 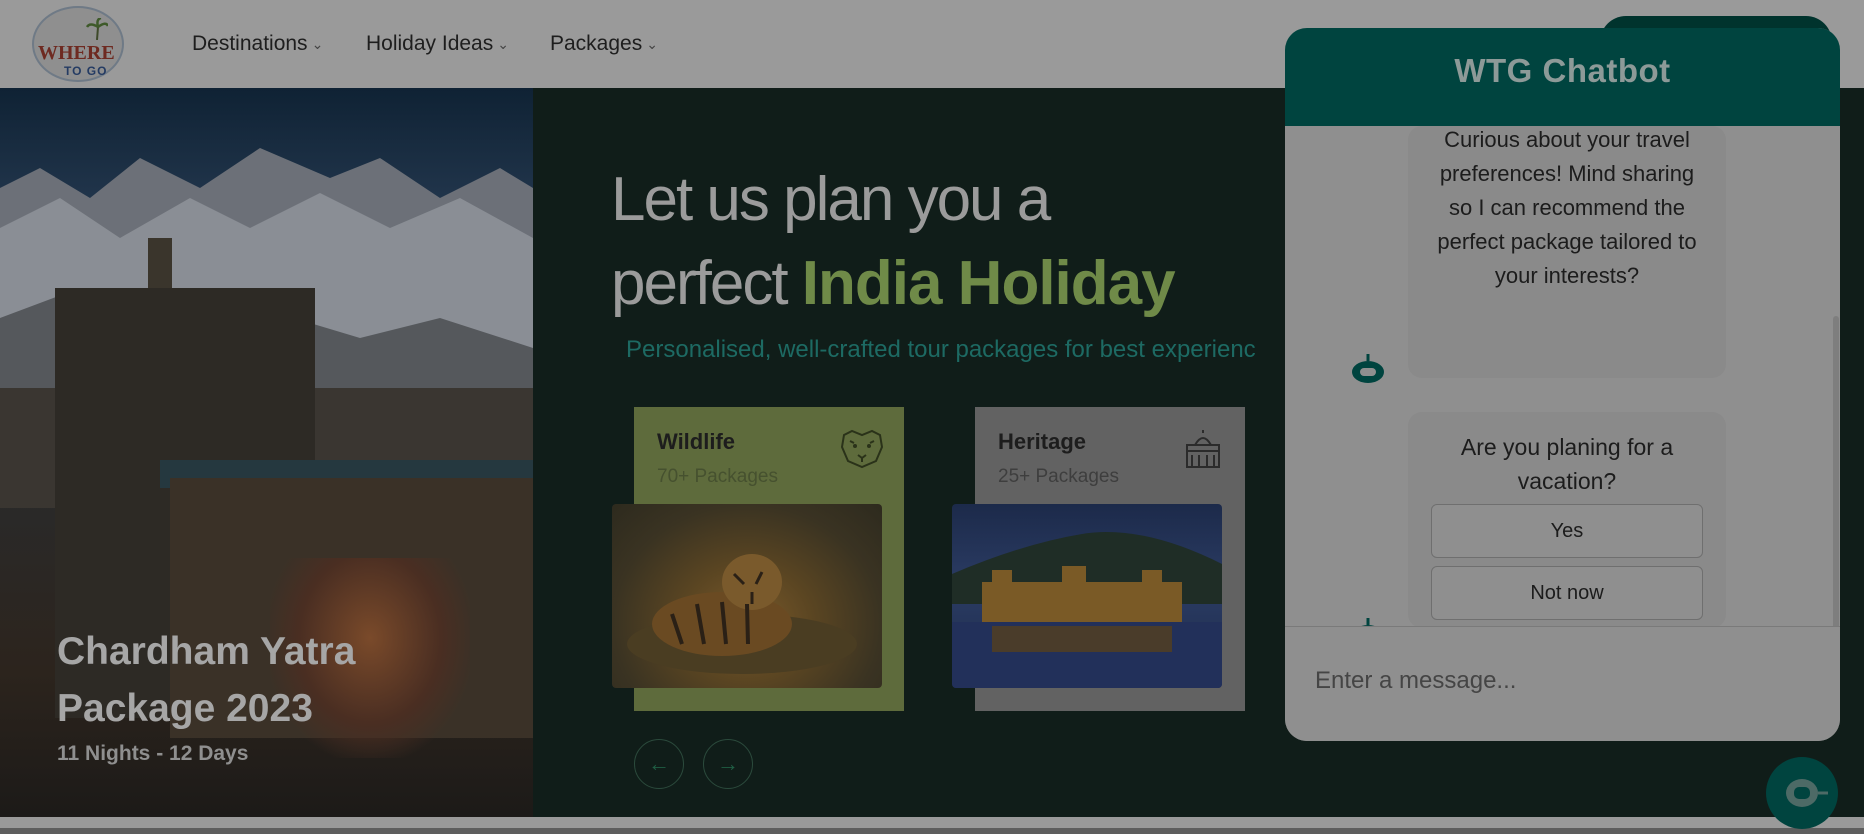 I want to click on nav-destinations: Destinations ⌄, so click(x=257, y=44).